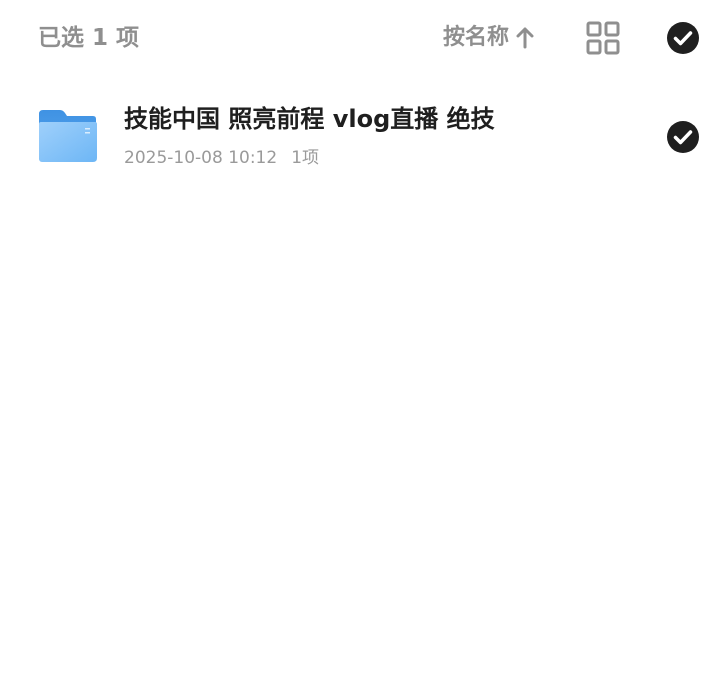 This screenshot has height=691, width=714. I want to click on file-row: 技能中国 照亮前程 vlog直播 绝技 2025-10-08 10:12 1项, so click(357, 138).